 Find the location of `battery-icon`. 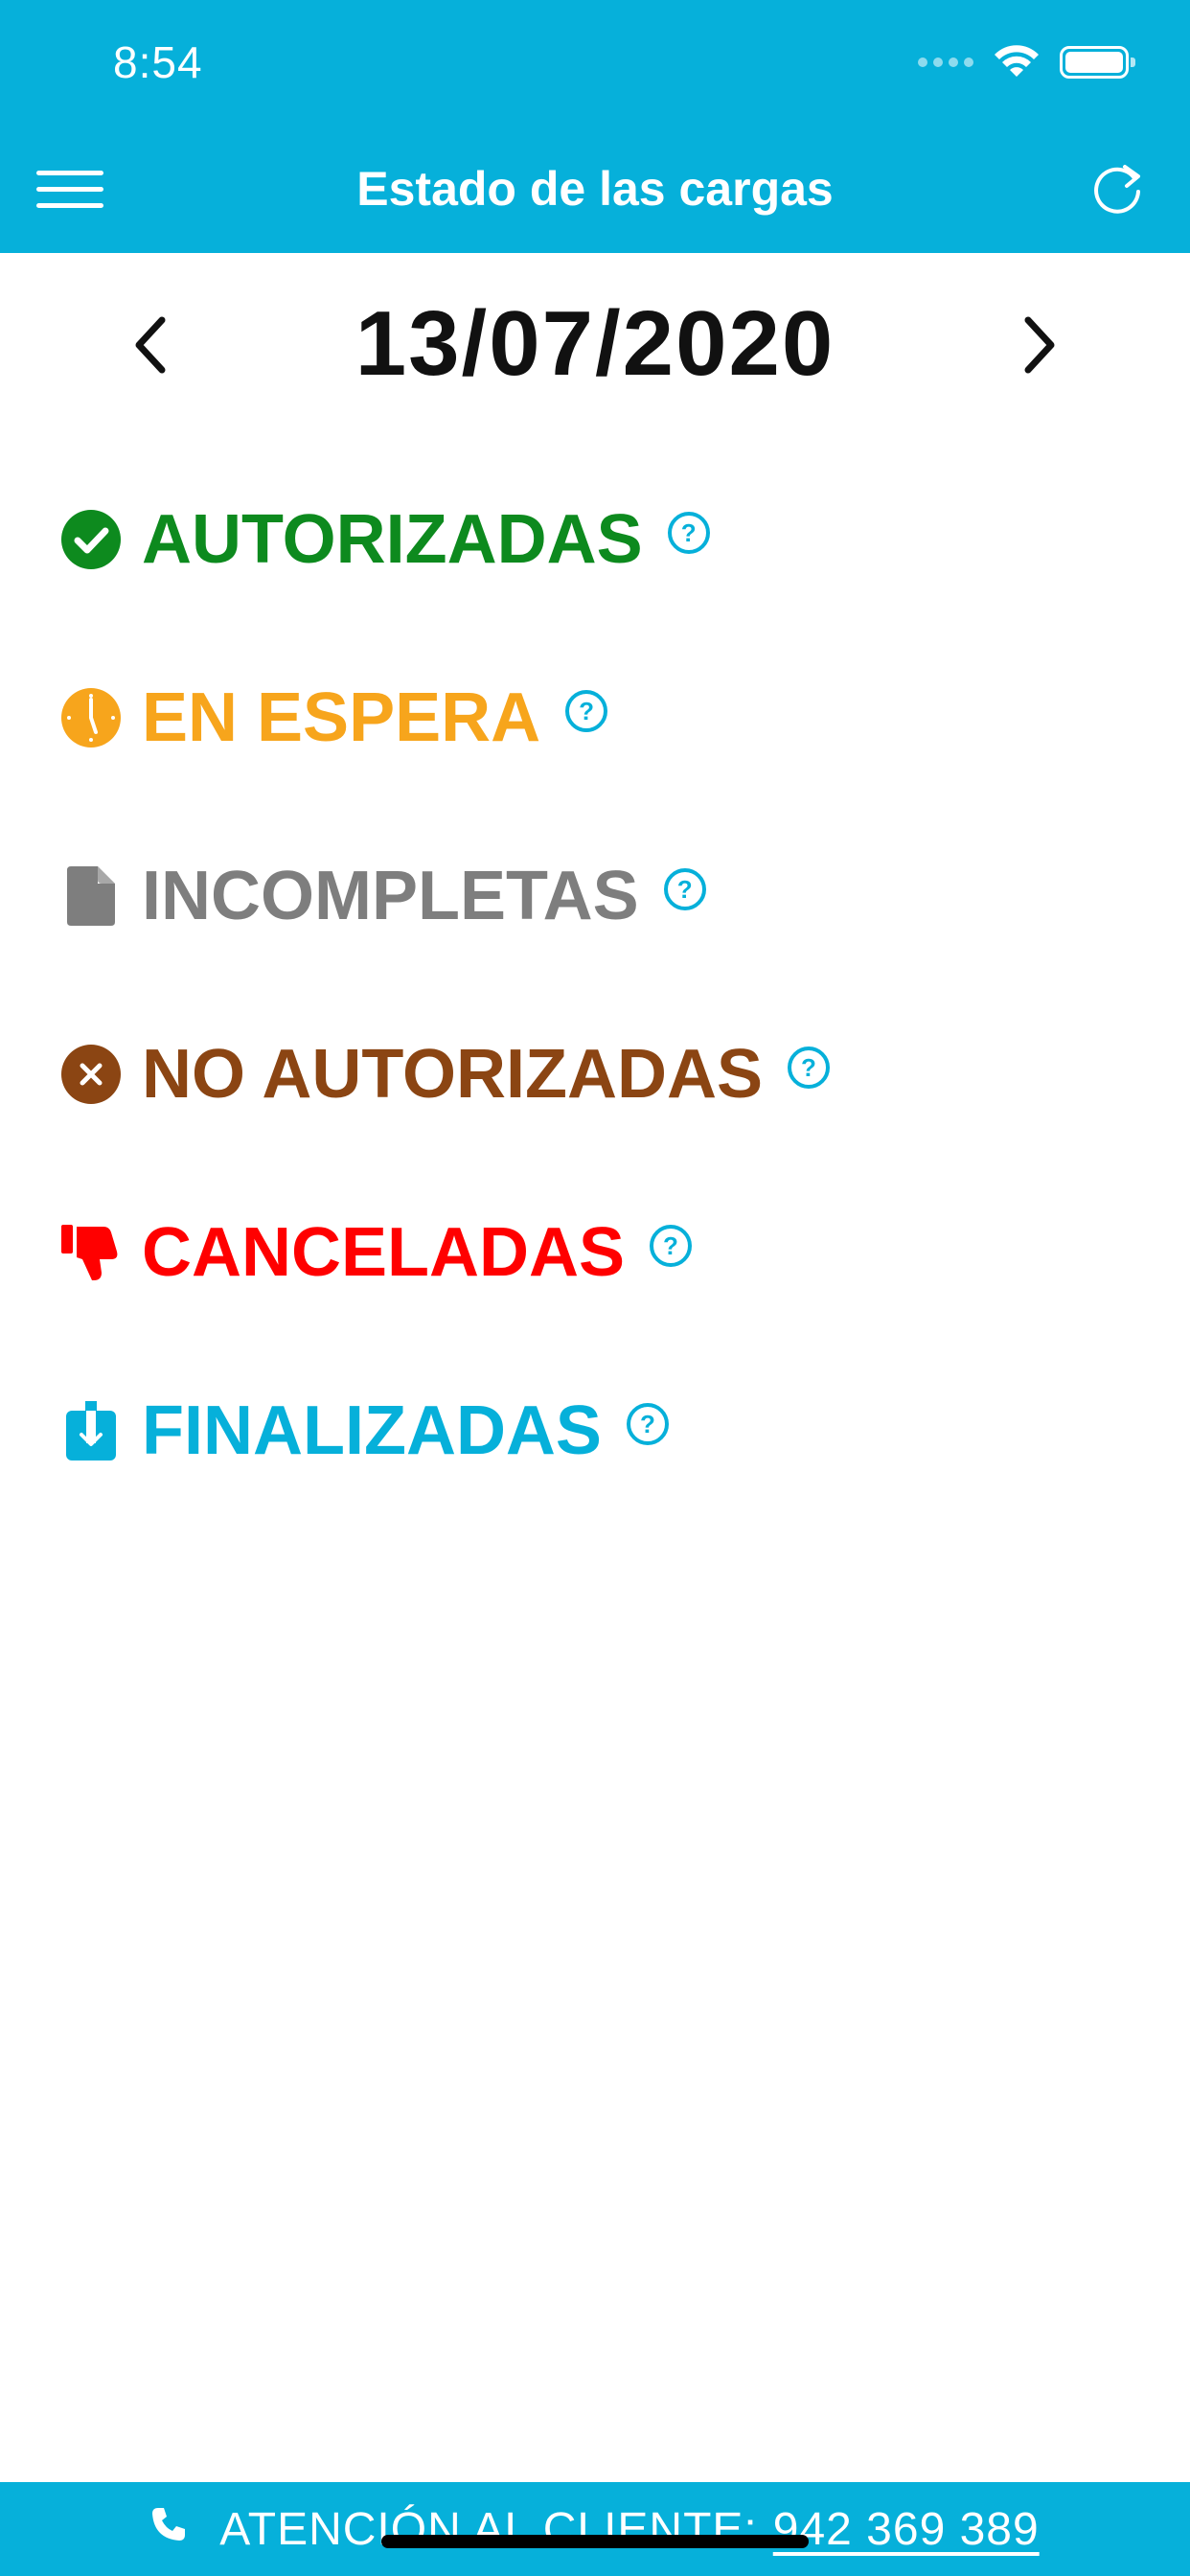

battery-icon is located at coordinates (1098, 63).